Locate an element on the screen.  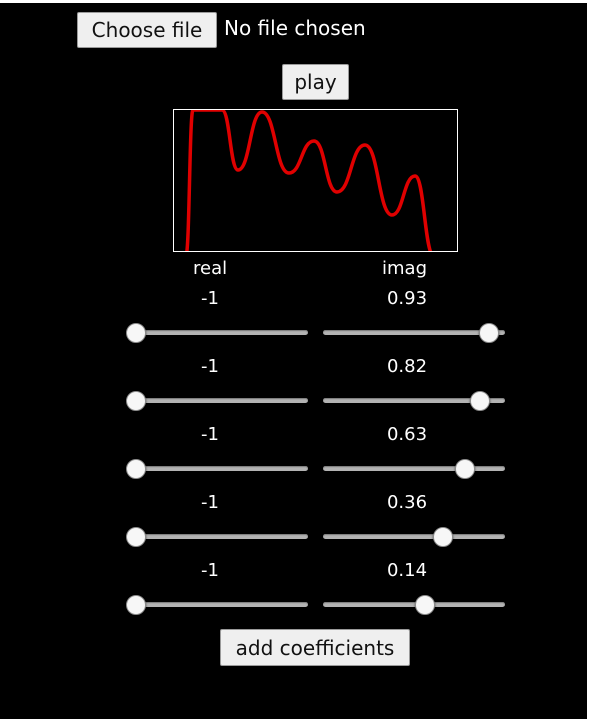
waveform-plot is located at coordinates (315, 180).